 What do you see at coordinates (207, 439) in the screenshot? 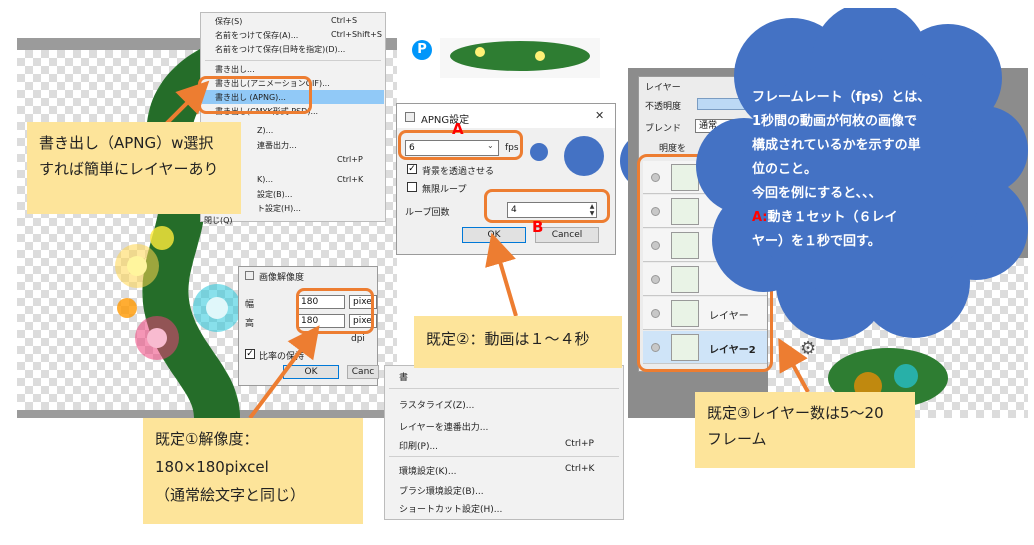
I see `note2-line-1: 既定①解像度：` at bounding box center [207, 439].